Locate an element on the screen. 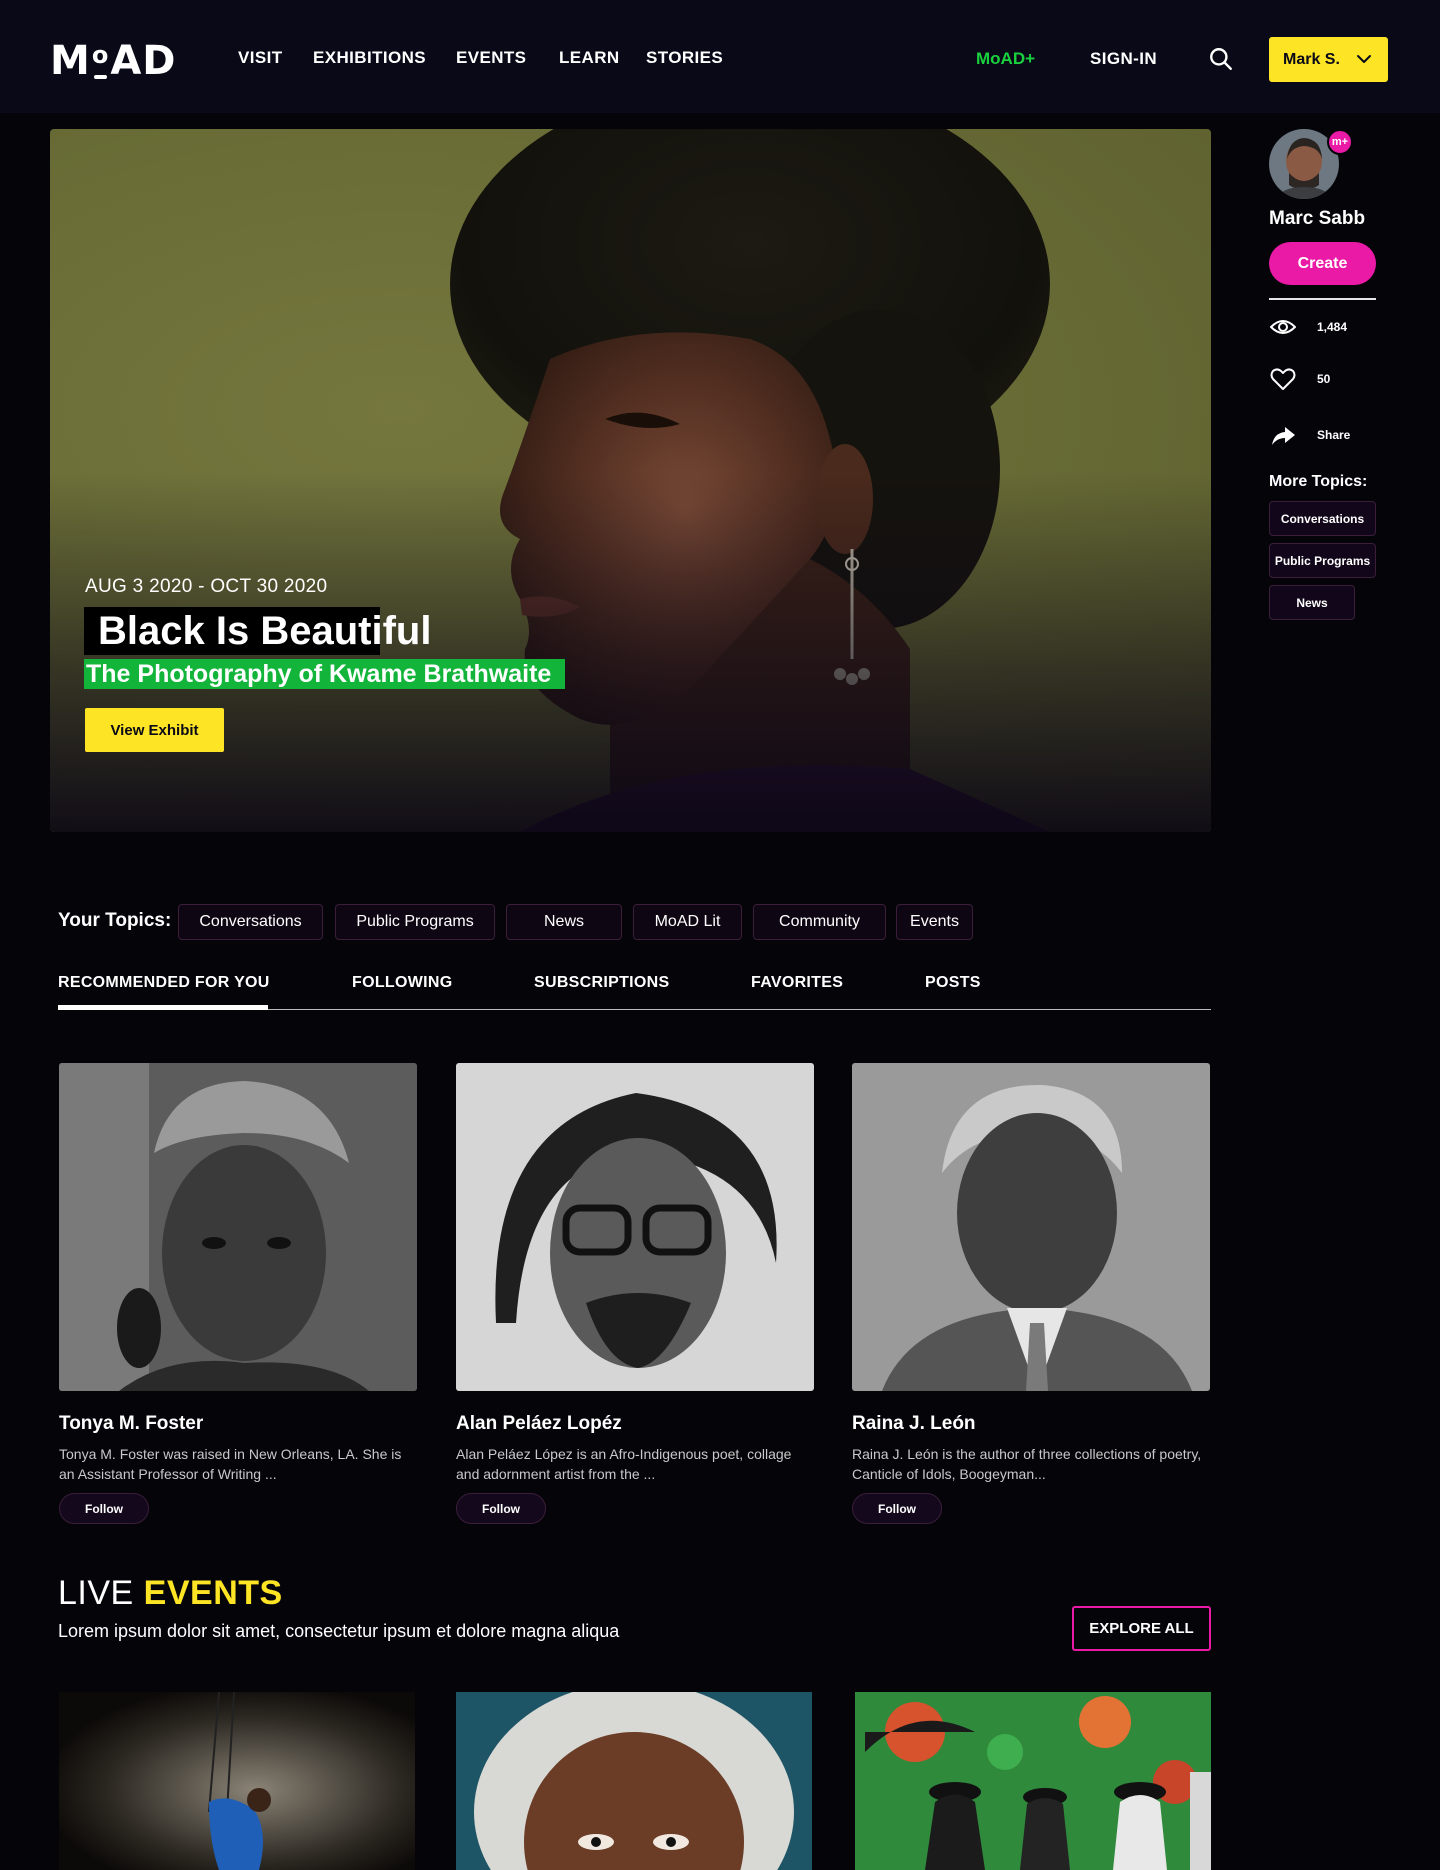  views-stat: 1,484 is located at coordinates (1308, 327).